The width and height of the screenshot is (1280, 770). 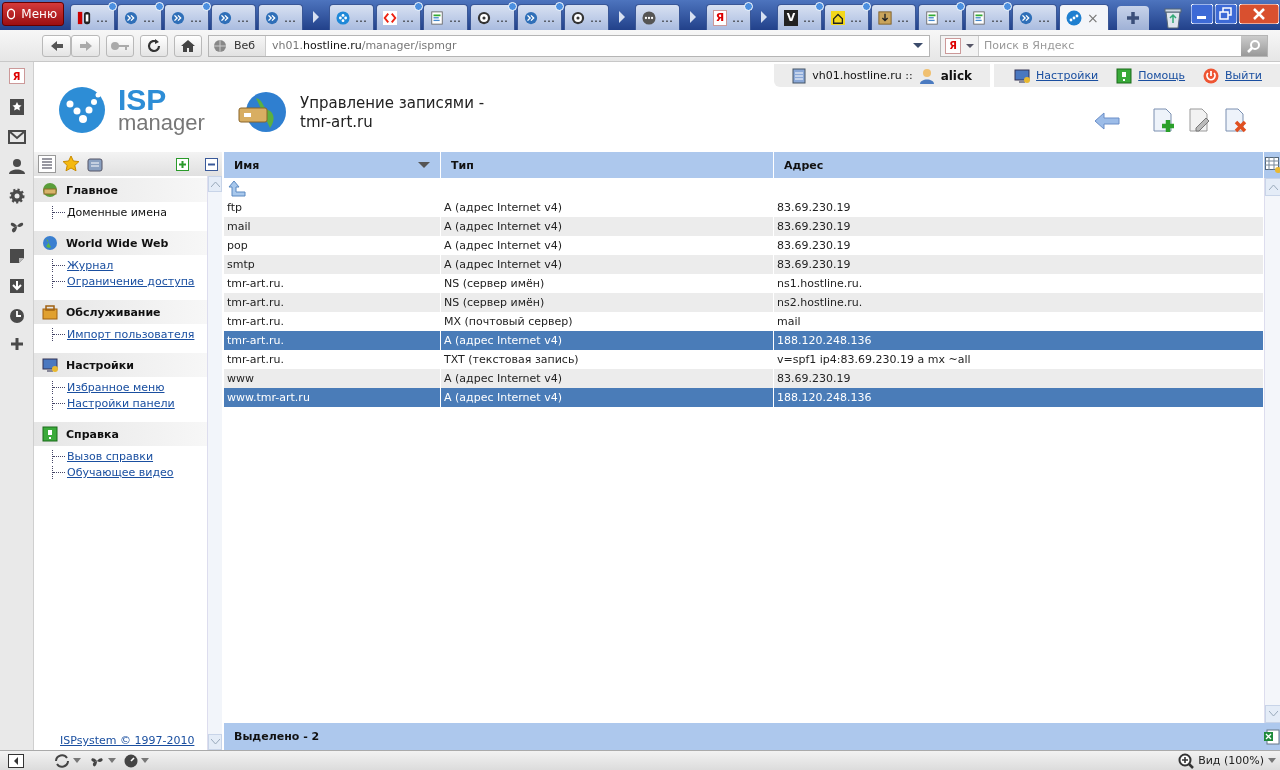 I want to click on table-row: mail A (адрес Internet v4) 83.69.230.19, so click(x=744, y=226).